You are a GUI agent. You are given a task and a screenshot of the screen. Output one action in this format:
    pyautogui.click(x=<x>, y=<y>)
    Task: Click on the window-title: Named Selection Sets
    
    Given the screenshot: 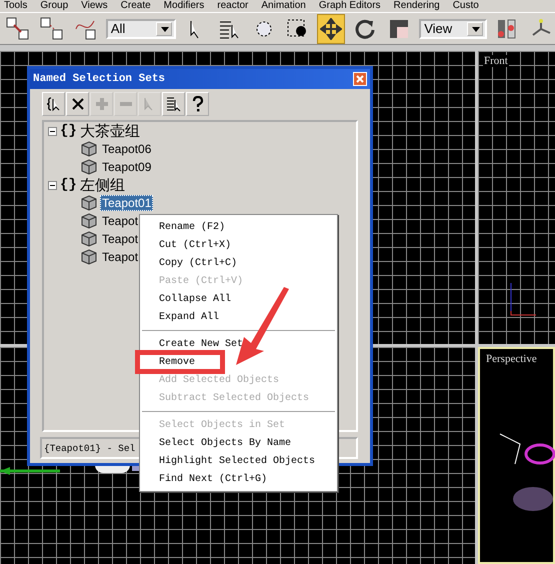 What is the action you would take?
    pyautogui.click(x=99, y=79)
    